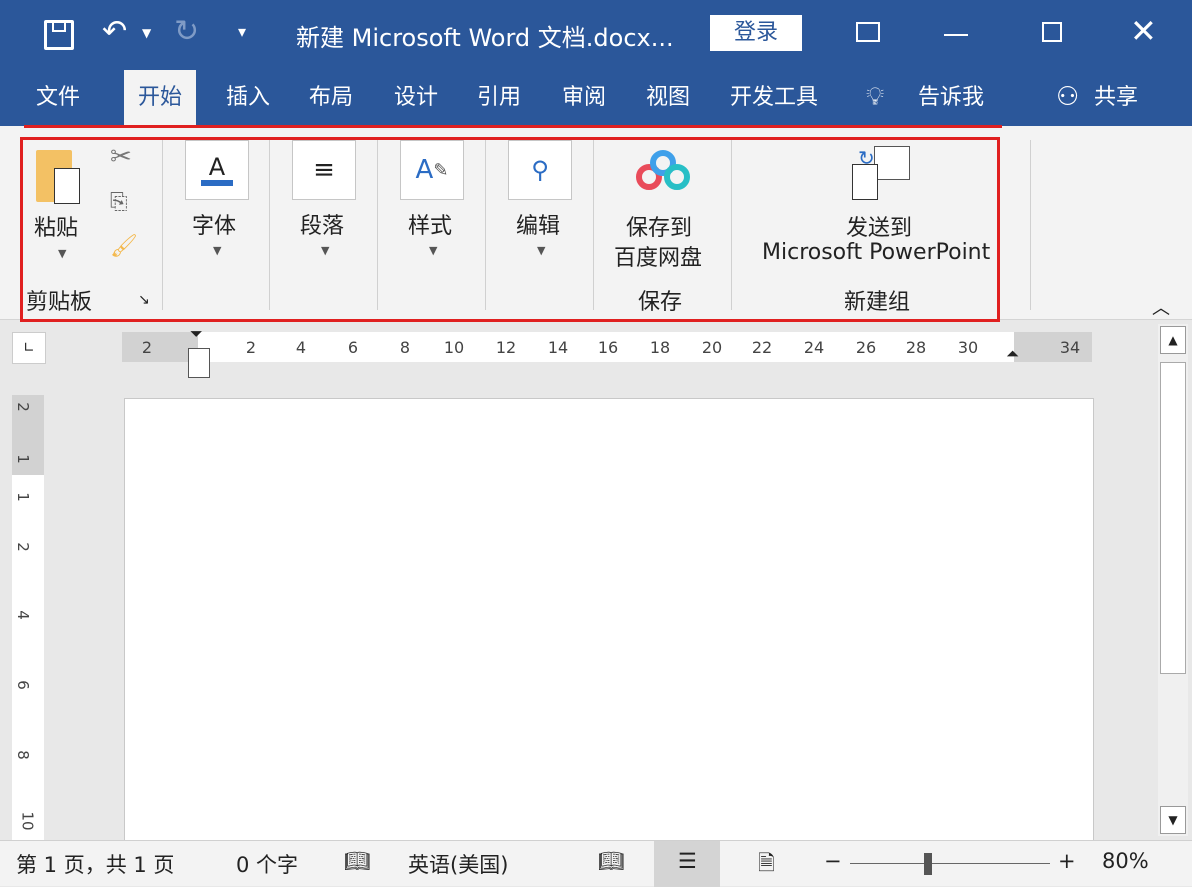 This screenshot has width=1192, height=887. I want to click on editing-dropdown-icon: ▼, so click(541, 250).